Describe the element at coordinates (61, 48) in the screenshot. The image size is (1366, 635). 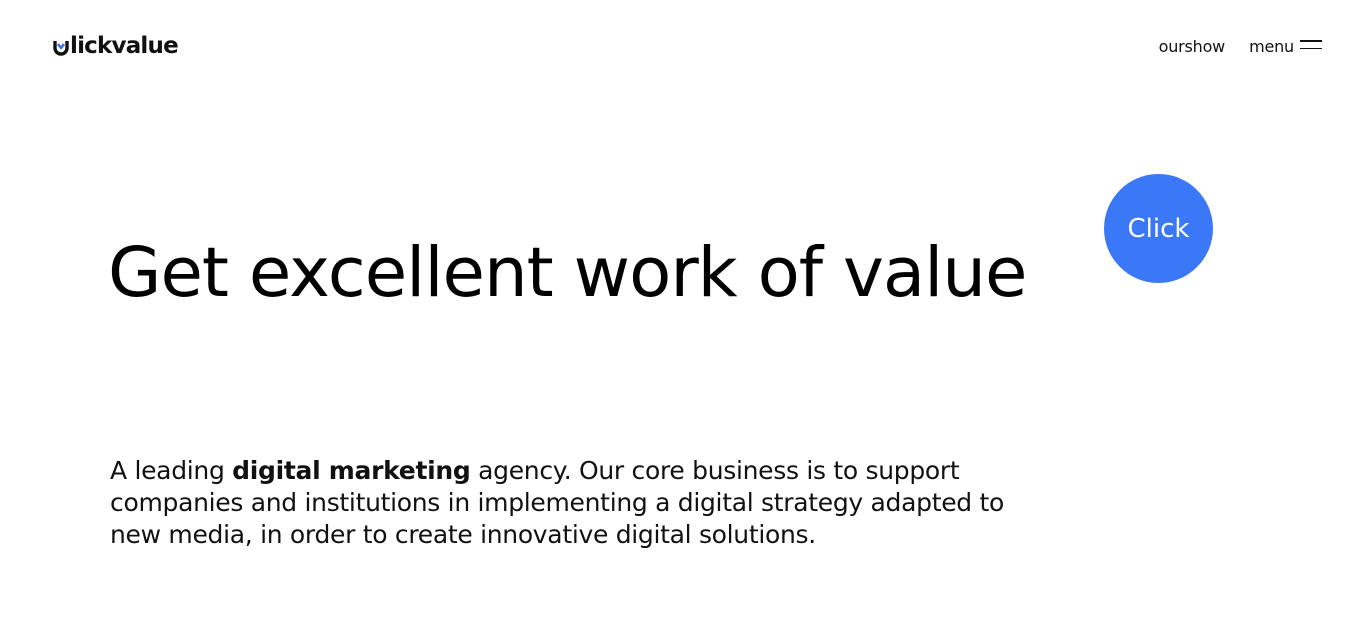
I see `cv-logo-mark-icon` at that location.